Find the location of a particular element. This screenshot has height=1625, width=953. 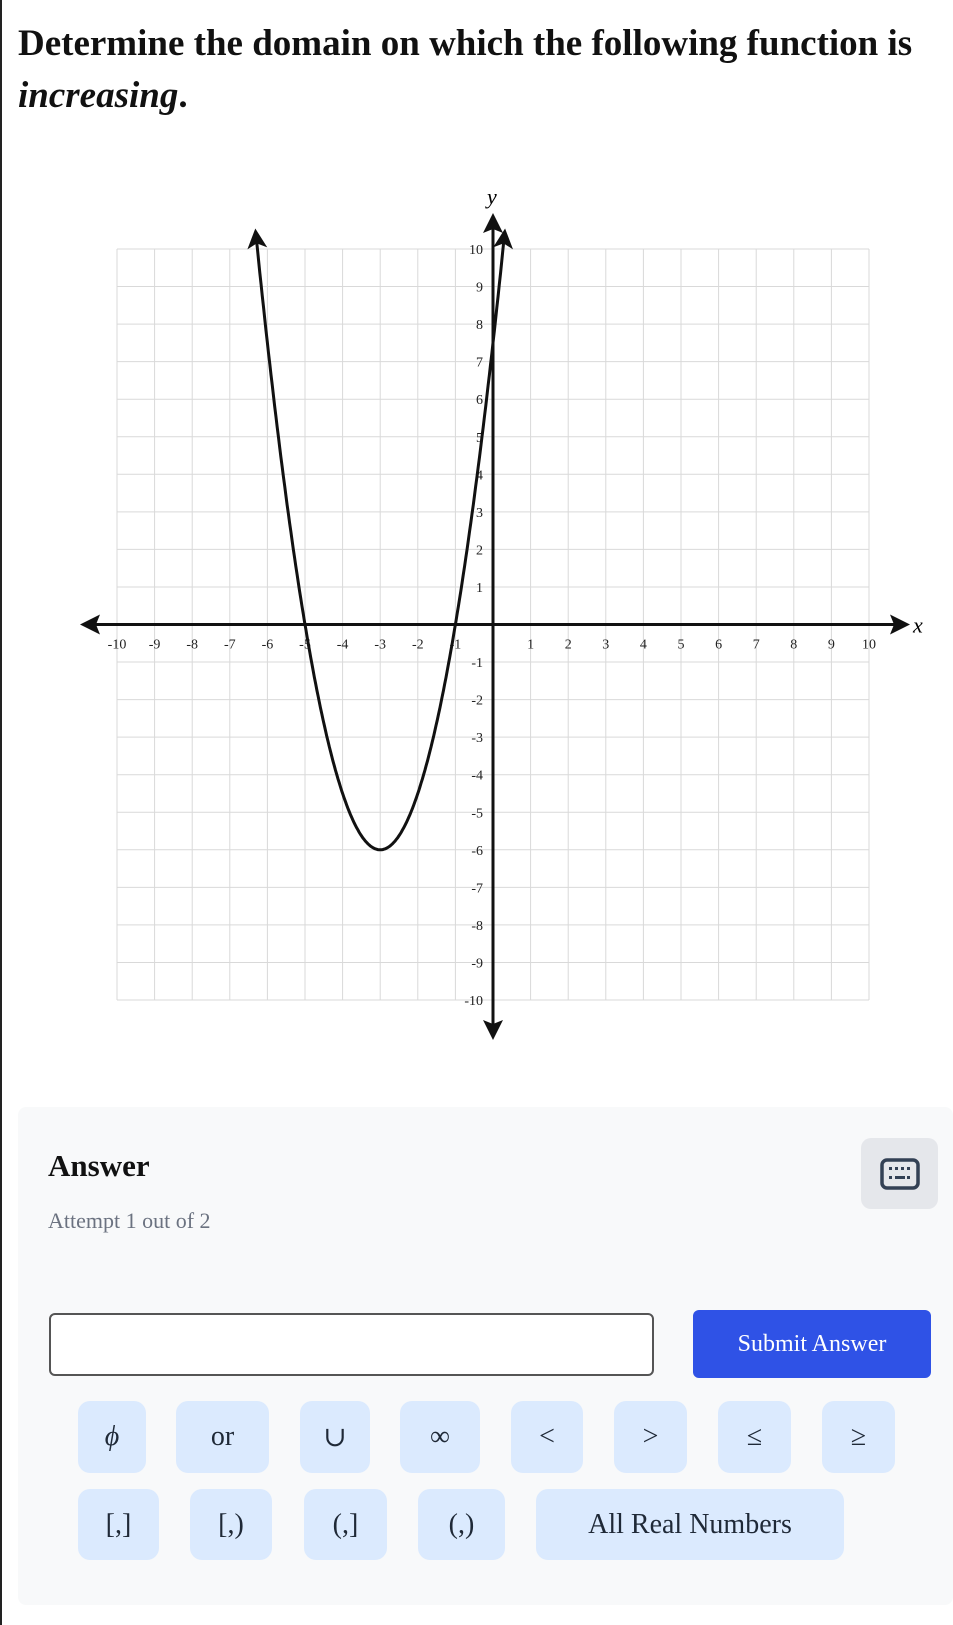

x-tick-label: 6 is located at coordinates (718, 645).